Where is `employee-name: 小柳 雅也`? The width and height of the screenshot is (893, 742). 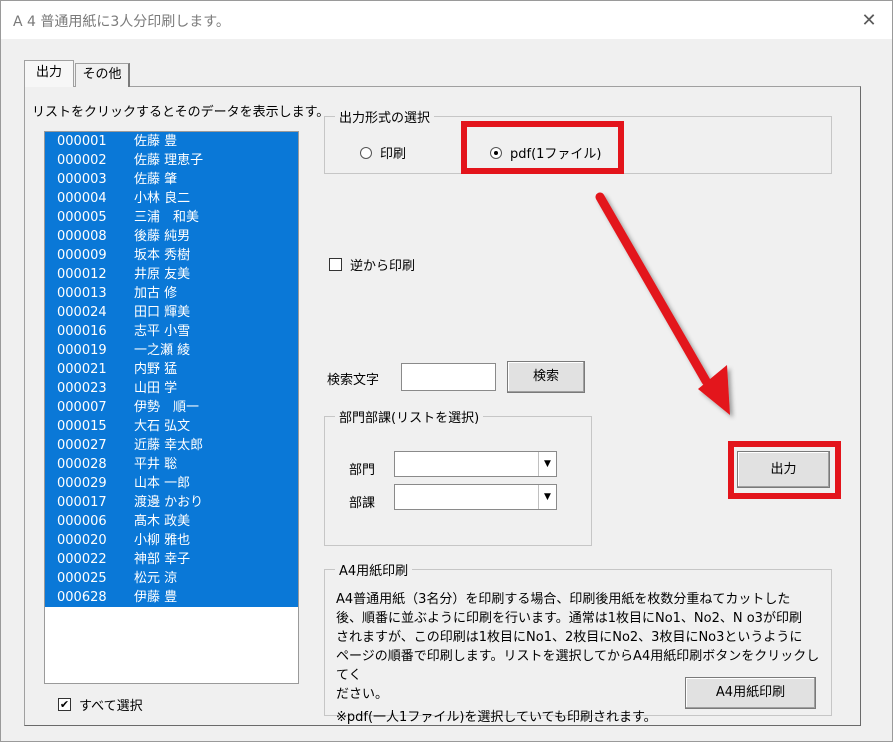
employee-name: 小柳 雅也 is located at coordinates (162, 540).